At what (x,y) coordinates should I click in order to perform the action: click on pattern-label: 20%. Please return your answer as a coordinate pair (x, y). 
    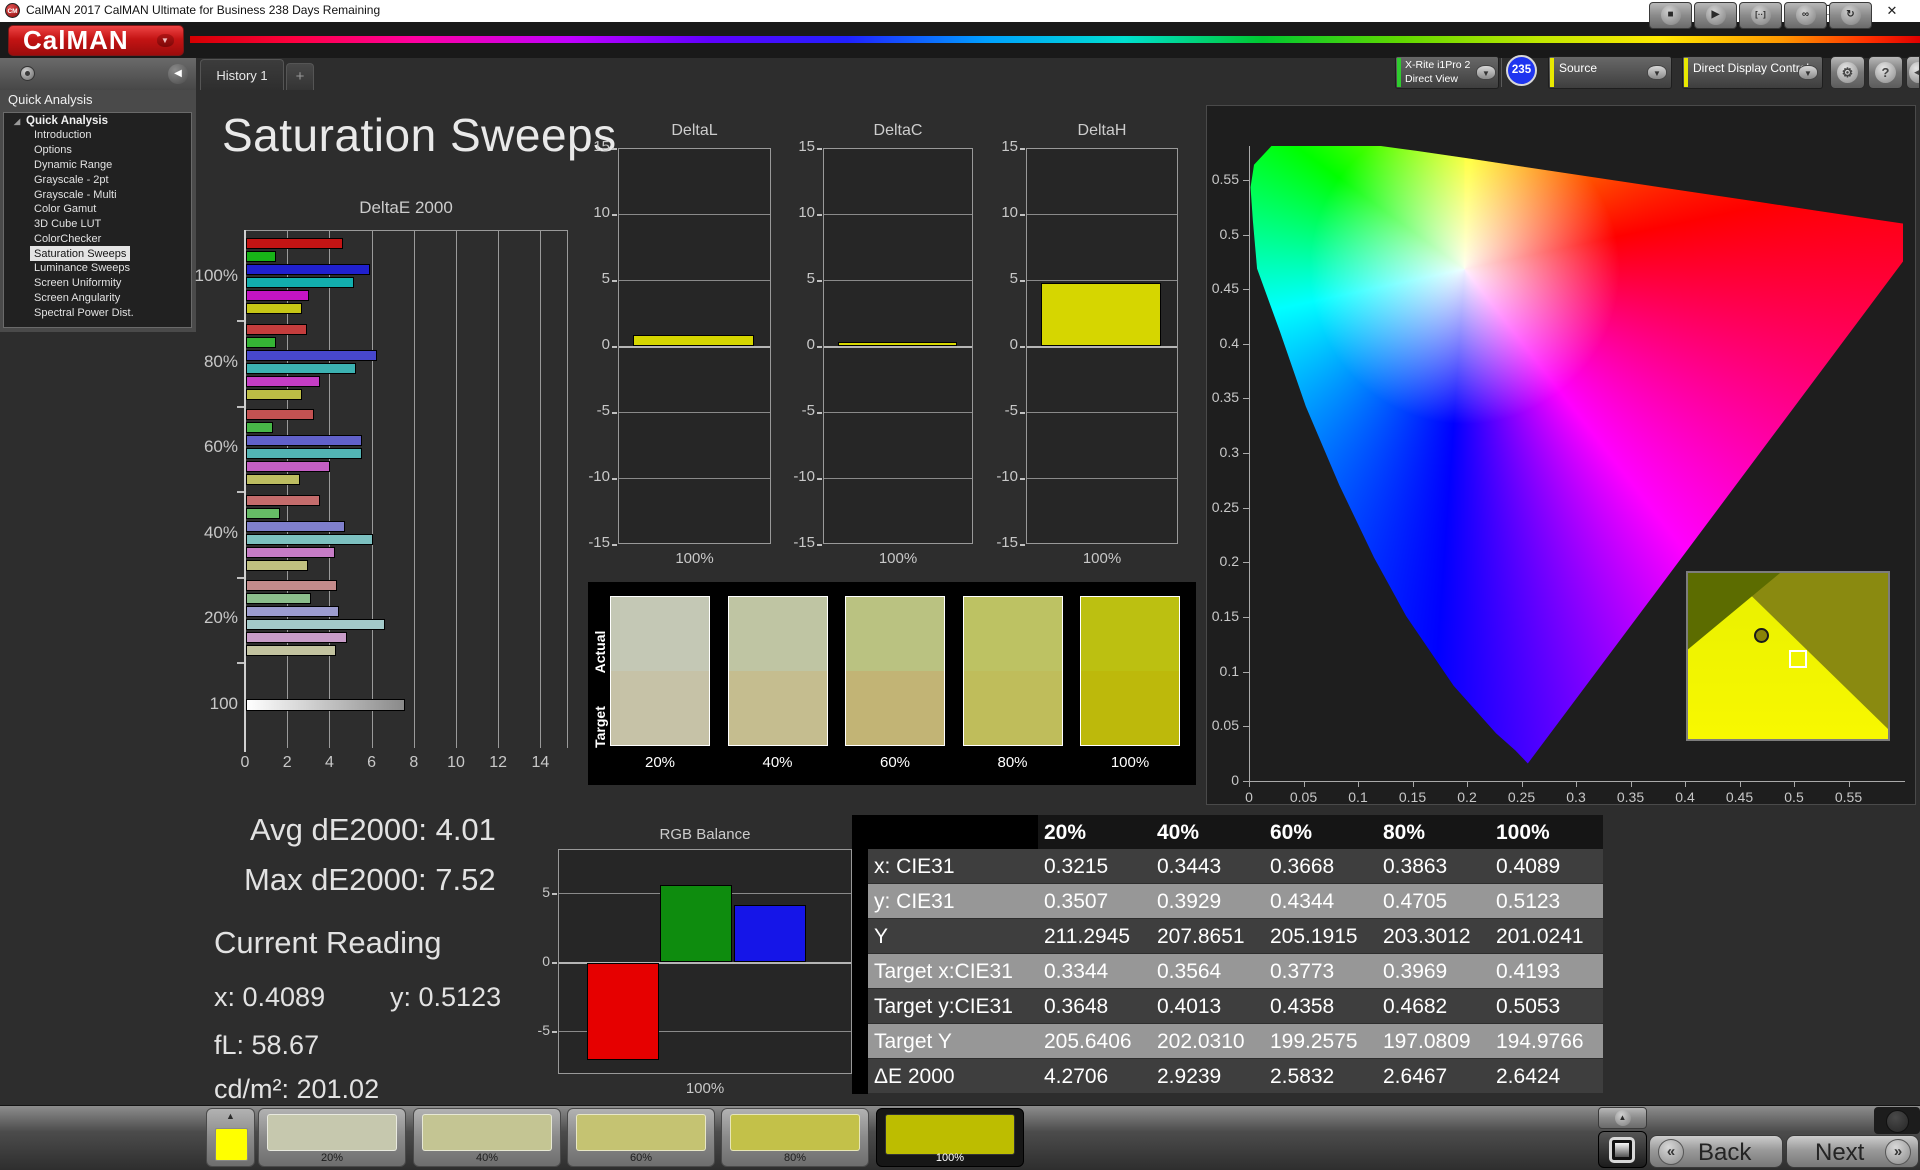
    Looking at the image, I should click on (332, 1158).